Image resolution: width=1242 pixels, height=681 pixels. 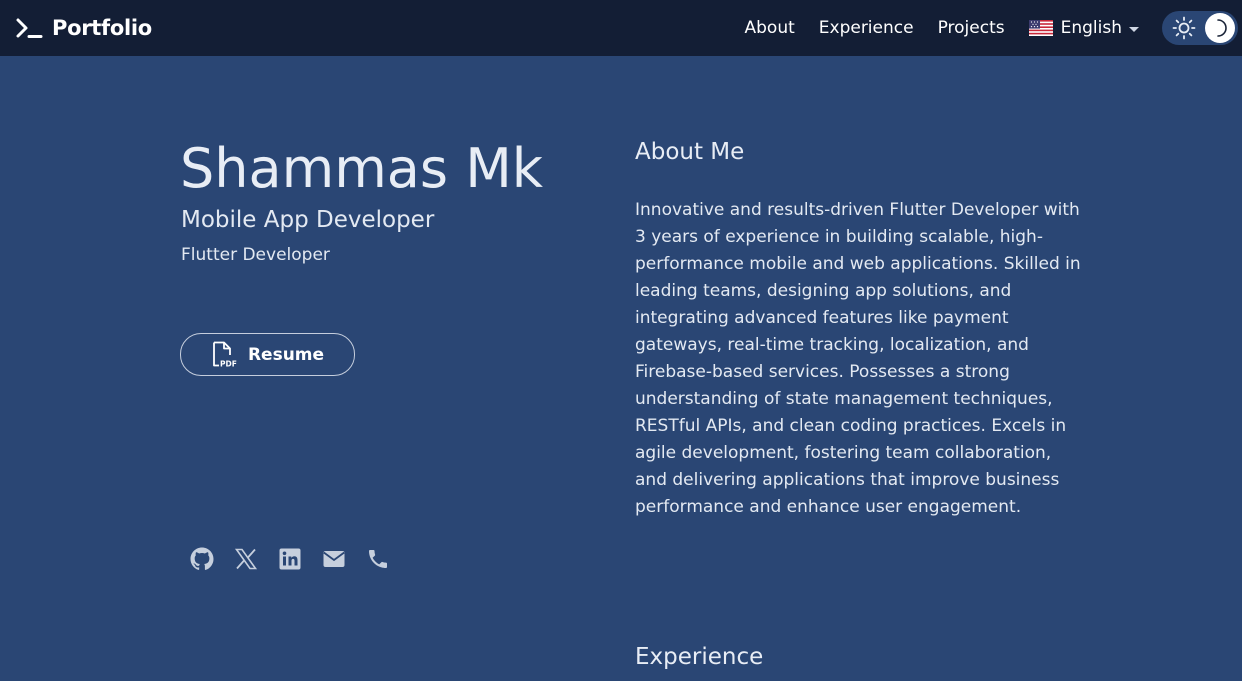 I want to click on nav-link-about: About, so click(x=770, y=28).